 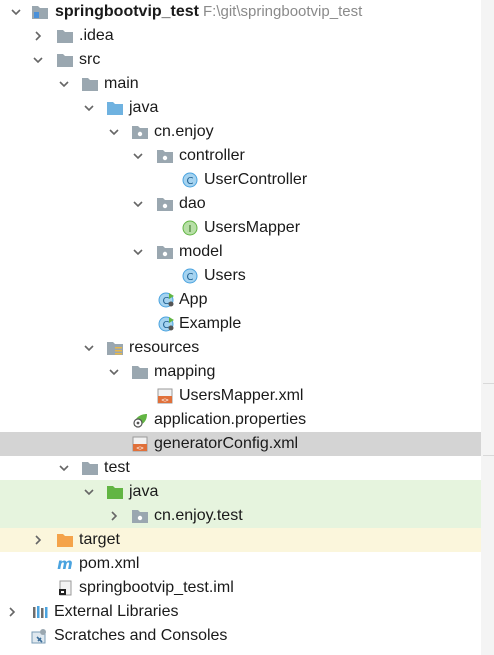 I want to click on excluded-folder-icon, so click(x=65, y=540).